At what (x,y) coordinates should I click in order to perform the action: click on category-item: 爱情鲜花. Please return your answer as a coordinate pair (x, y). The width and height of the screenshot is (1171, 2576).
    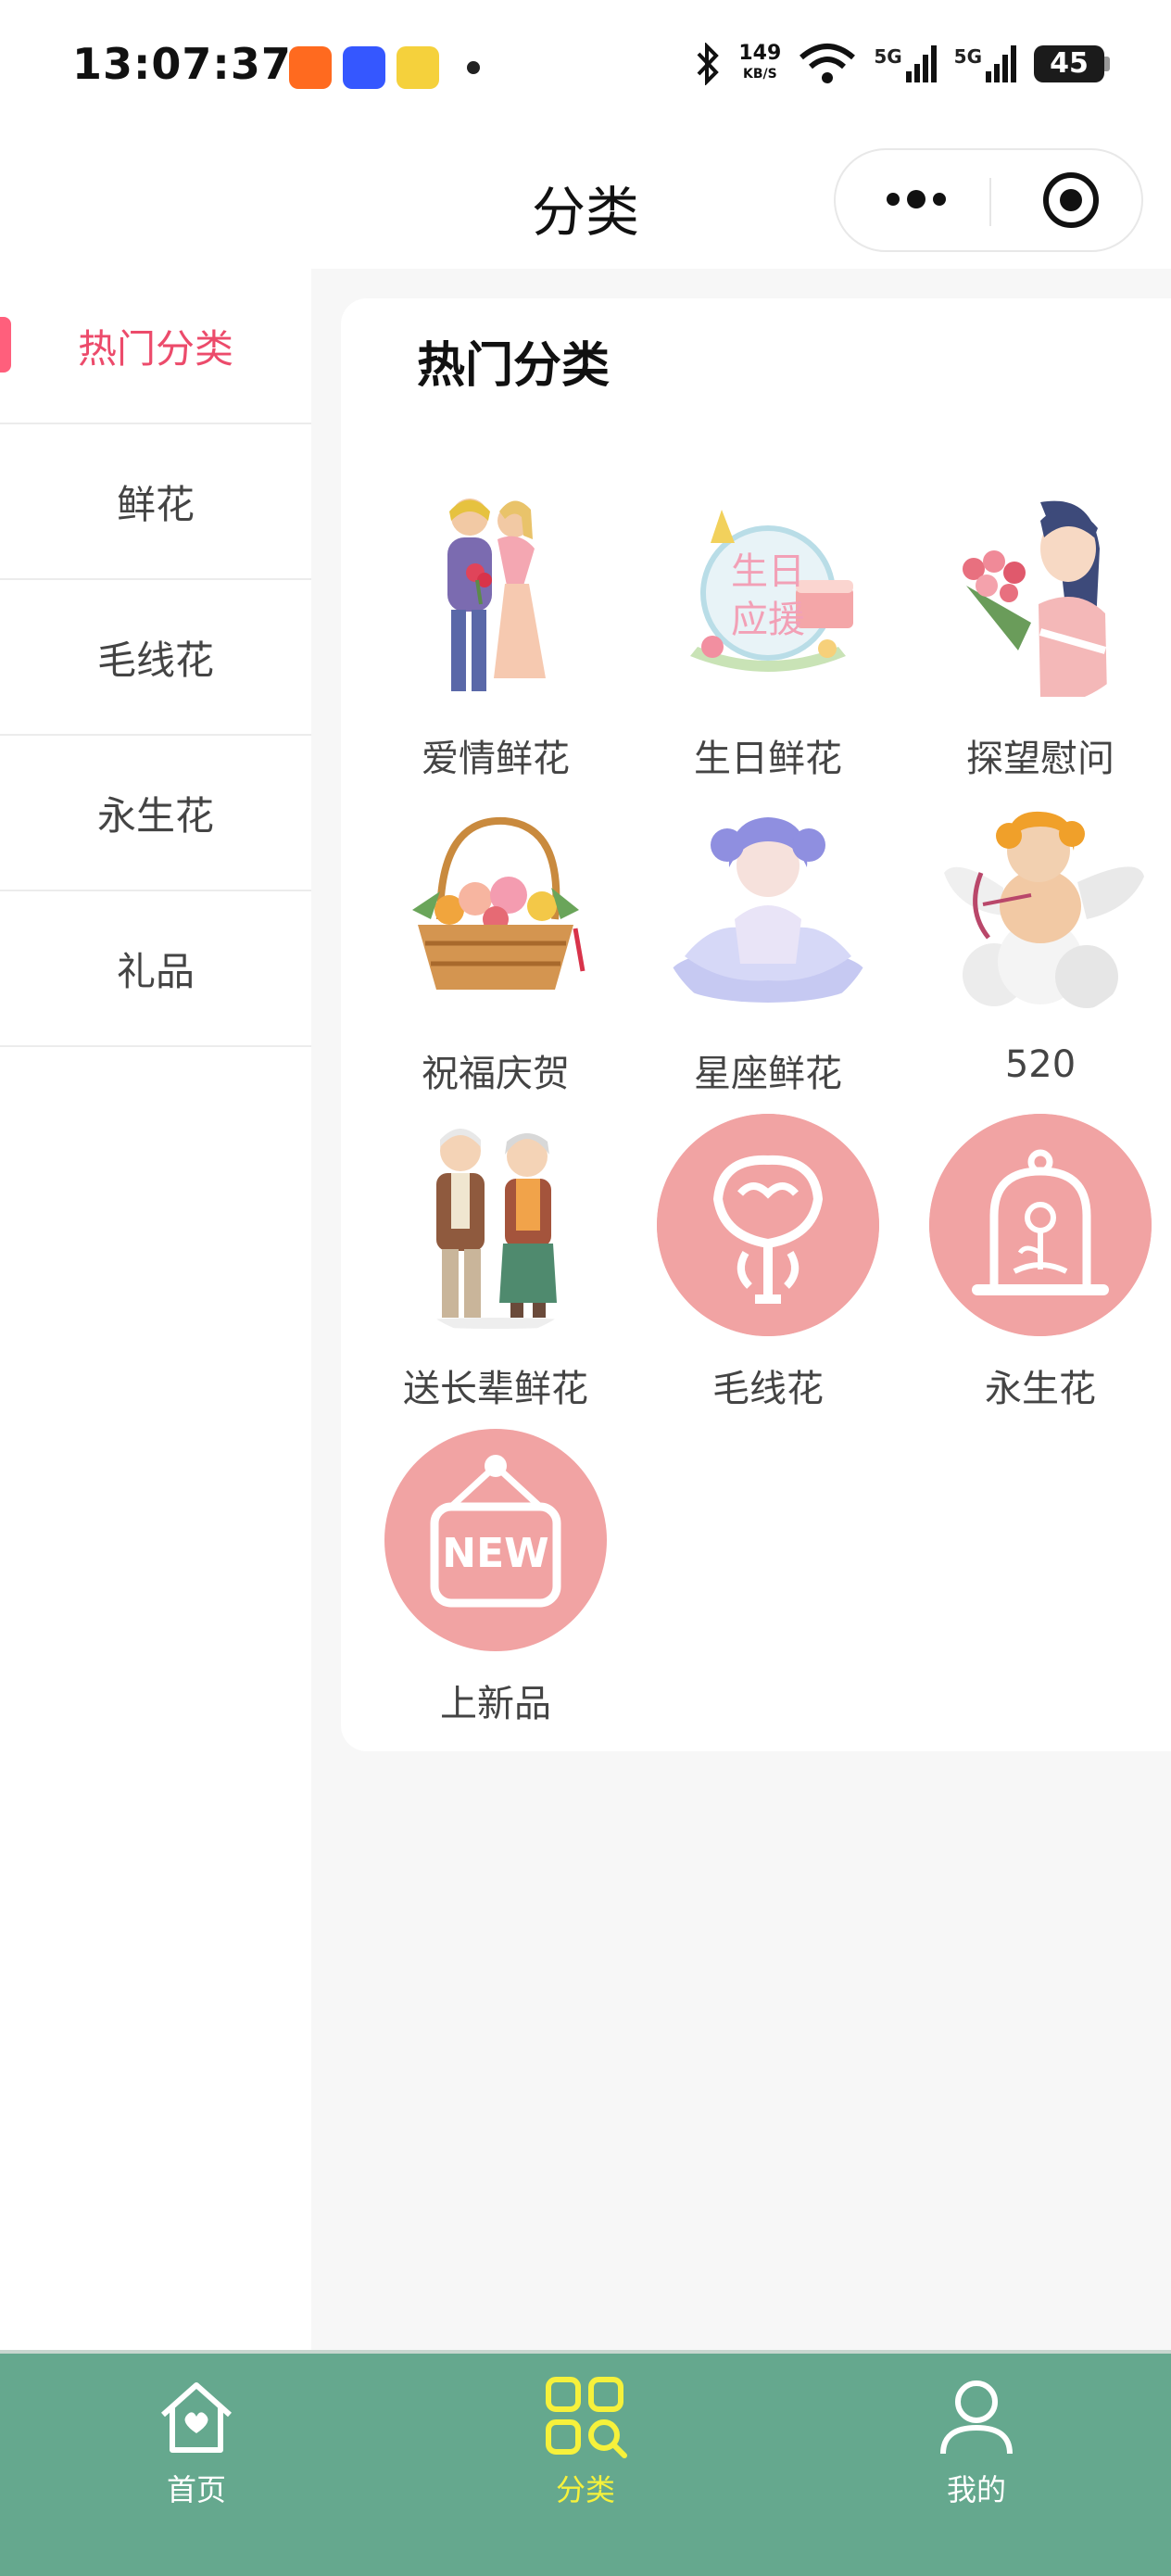
    Looking at the image, I should click on (496, 642).